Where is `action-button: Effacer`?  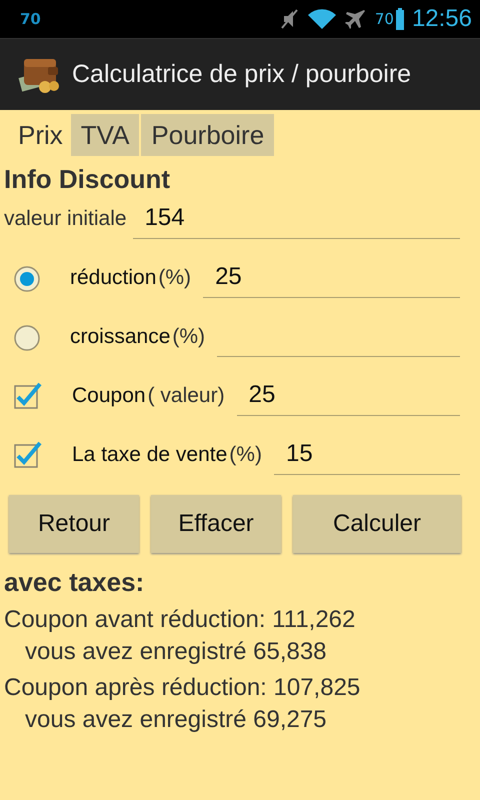
action-button: Effacer is located at coordinates (216, 524).